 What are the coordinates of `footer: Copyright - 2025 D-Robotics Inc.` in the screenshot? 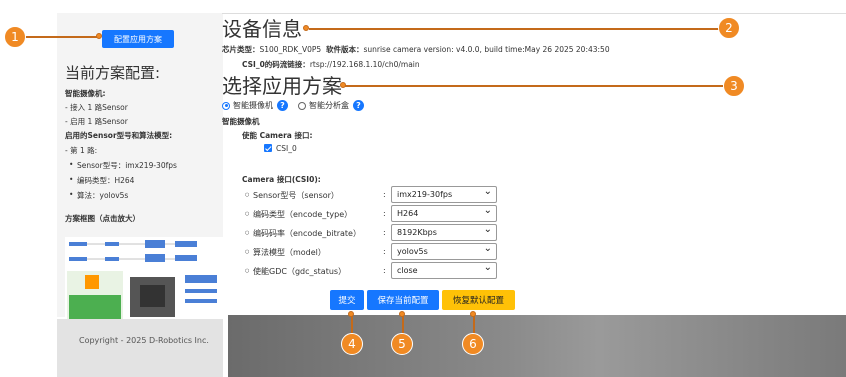 It's located at (140, 348).